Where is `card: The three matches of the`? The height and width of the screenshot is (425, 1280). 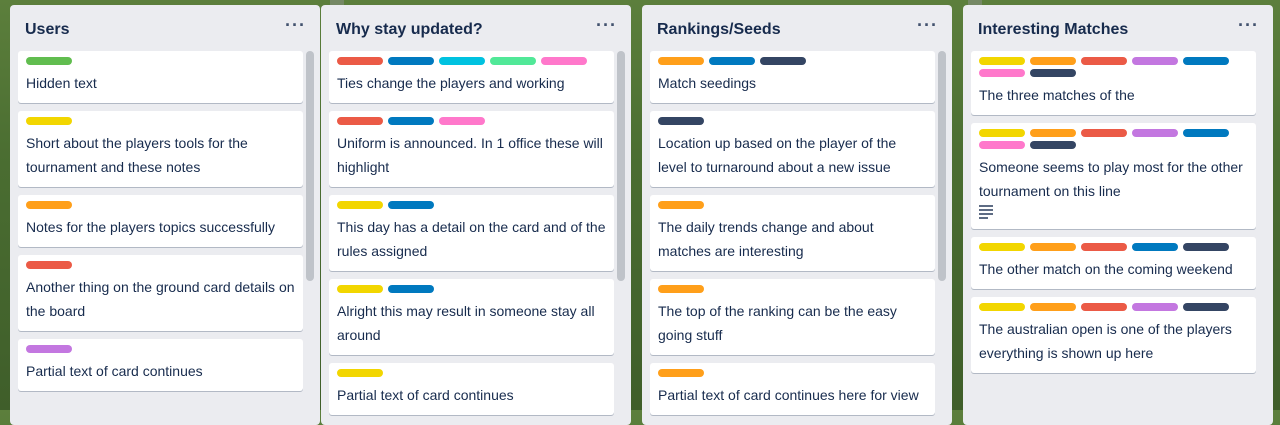 card: The three matches of the is located at coordinates (1113, 83).